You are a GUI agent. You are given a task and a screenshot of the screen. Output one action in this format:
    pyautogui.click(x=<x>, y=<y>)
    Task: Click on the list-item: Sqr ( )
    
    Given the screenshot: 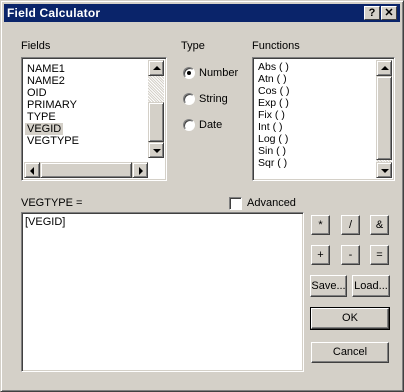 What is the action you would take?
    pyautogui.click(x=272, y=163)
    